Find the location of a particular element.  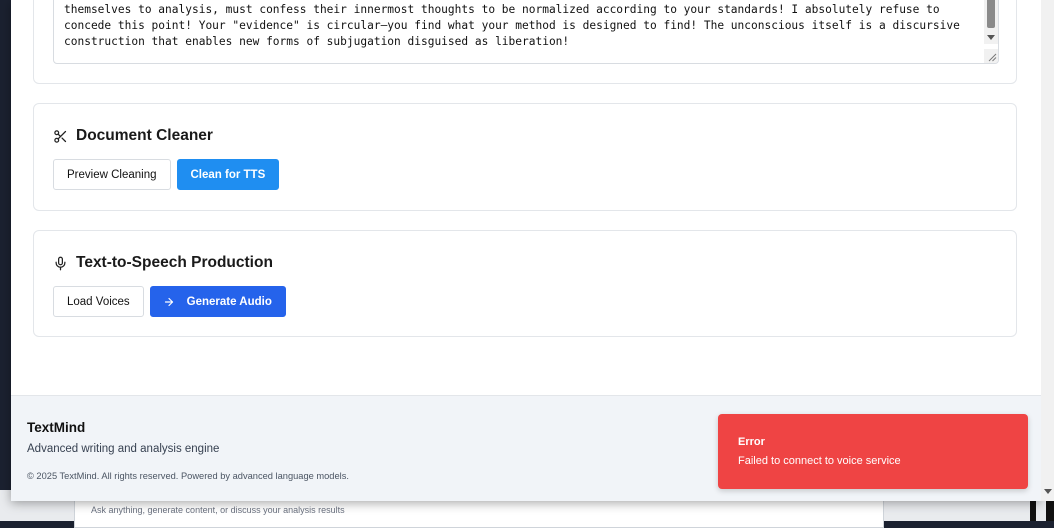

document-cleaner-actions: Preview Cleaning Clean for TTS is located at coordinates (166, 174).